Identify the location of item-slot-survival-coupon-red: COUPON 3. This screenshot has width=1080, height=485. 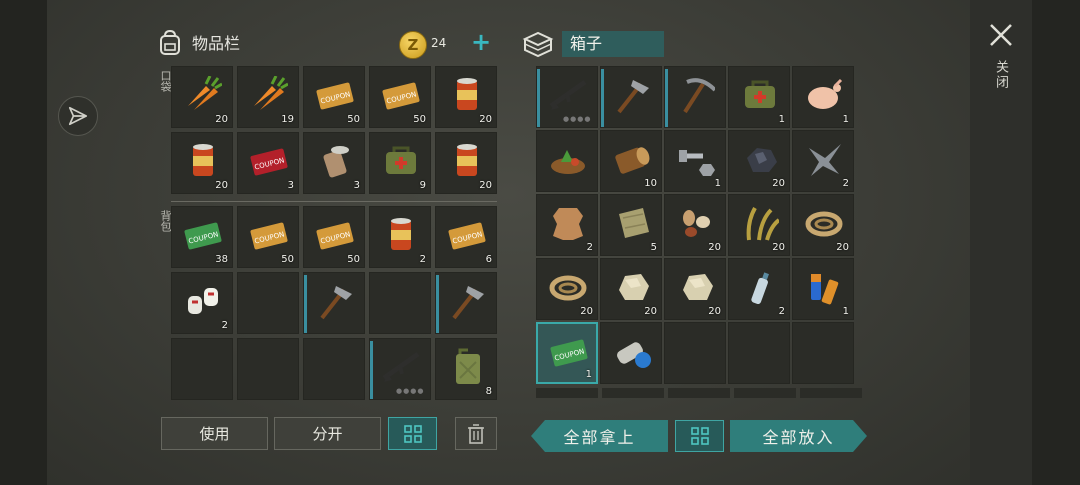
(268, 163).